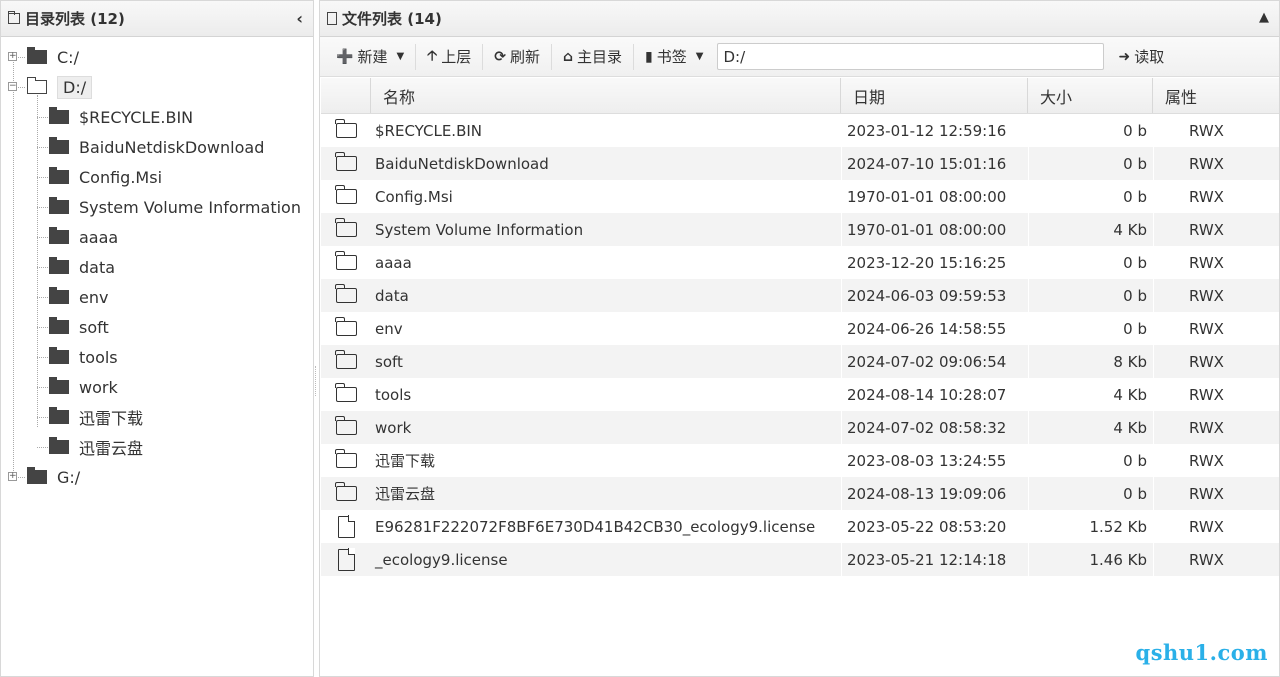  I want to click on tree-item: G:/, so click(53, 477).